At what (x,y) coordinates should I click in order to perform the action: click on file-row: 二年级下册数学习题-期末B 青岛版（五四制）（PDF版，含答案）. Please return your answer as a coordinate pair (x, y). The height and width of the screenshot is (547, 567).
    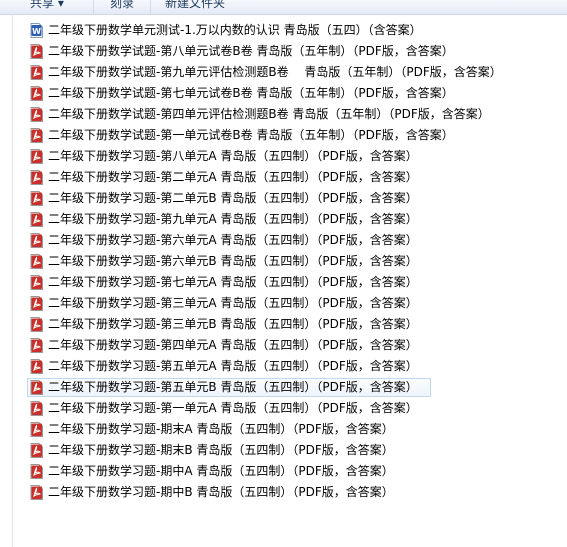
    Looking at the image, I should click on (287, 450).